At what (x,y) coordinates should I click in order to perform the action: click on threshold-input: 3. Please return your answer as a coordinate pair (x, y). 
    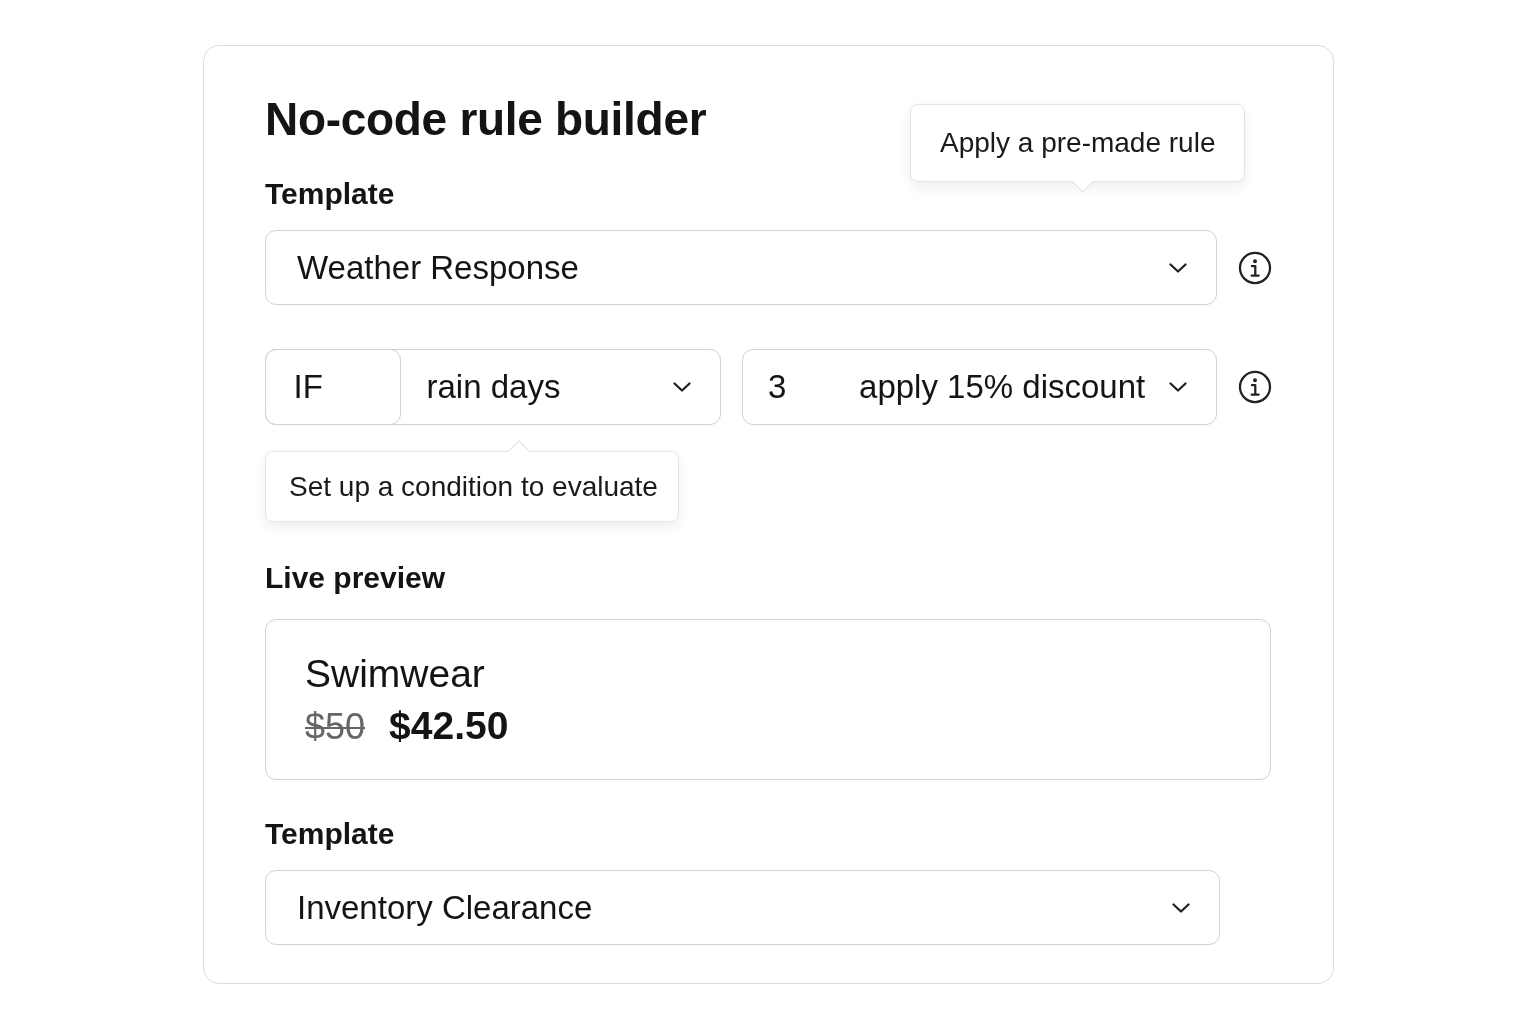
    Looking at the image, I should click on (801, 387).